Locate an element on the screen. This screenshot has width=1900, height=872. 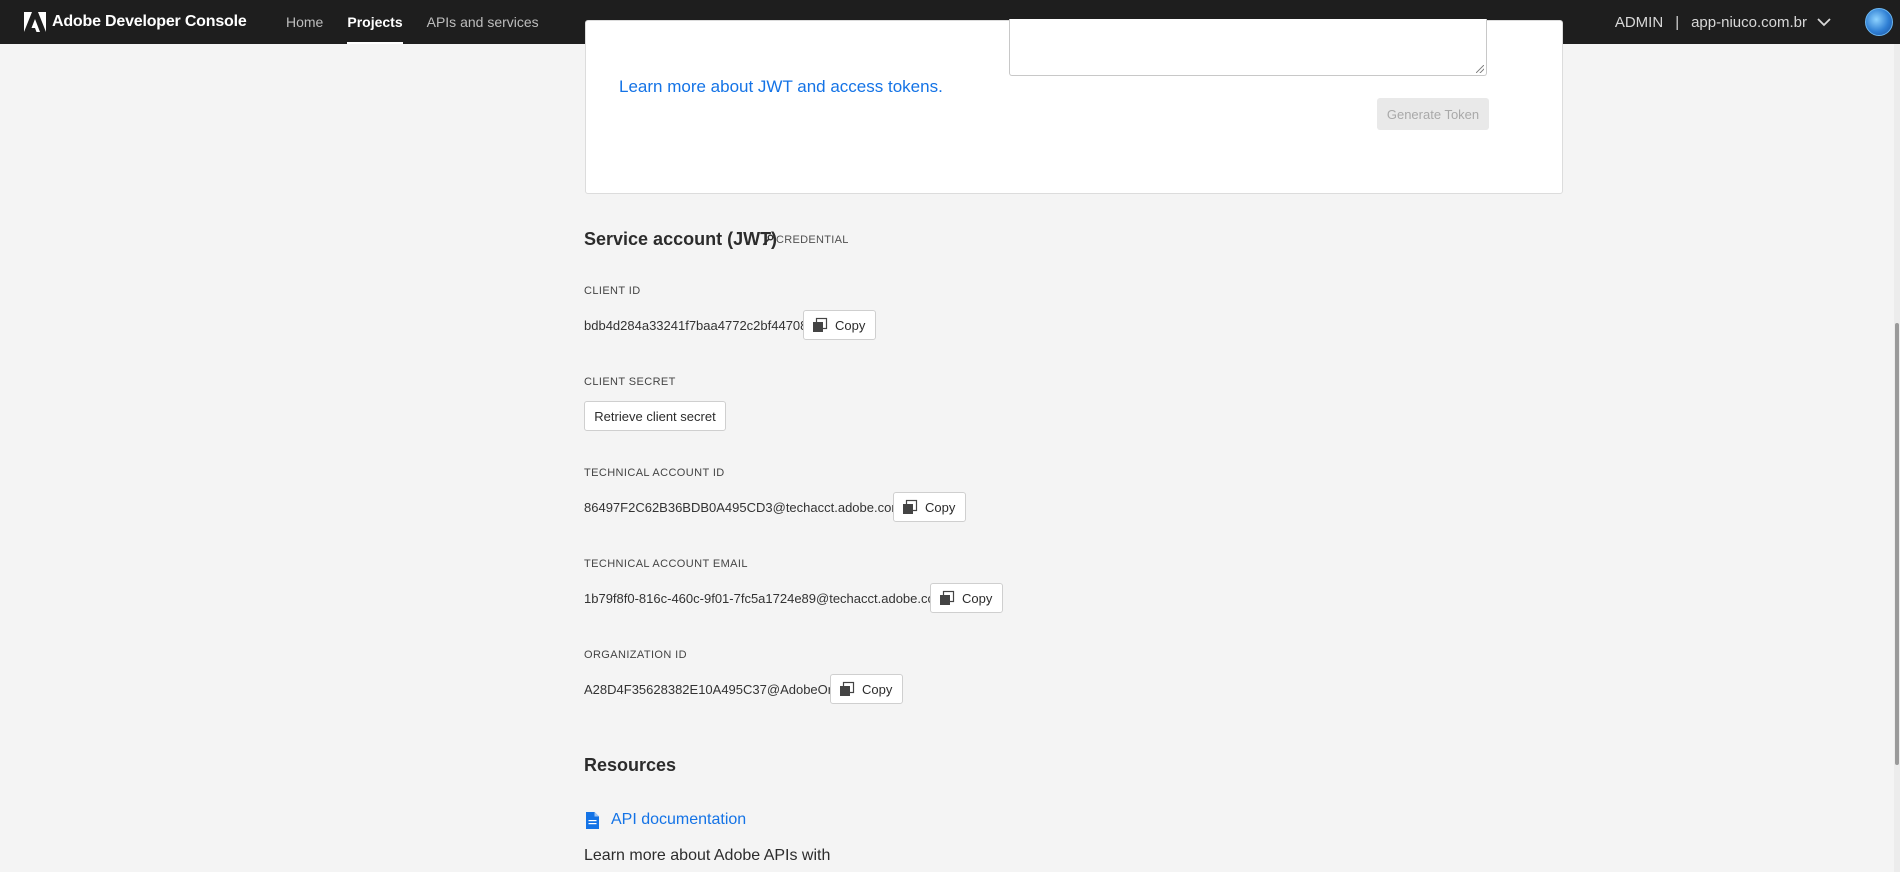
nav-apis-and-services: APIs and services is located at coordinates (483, 22).